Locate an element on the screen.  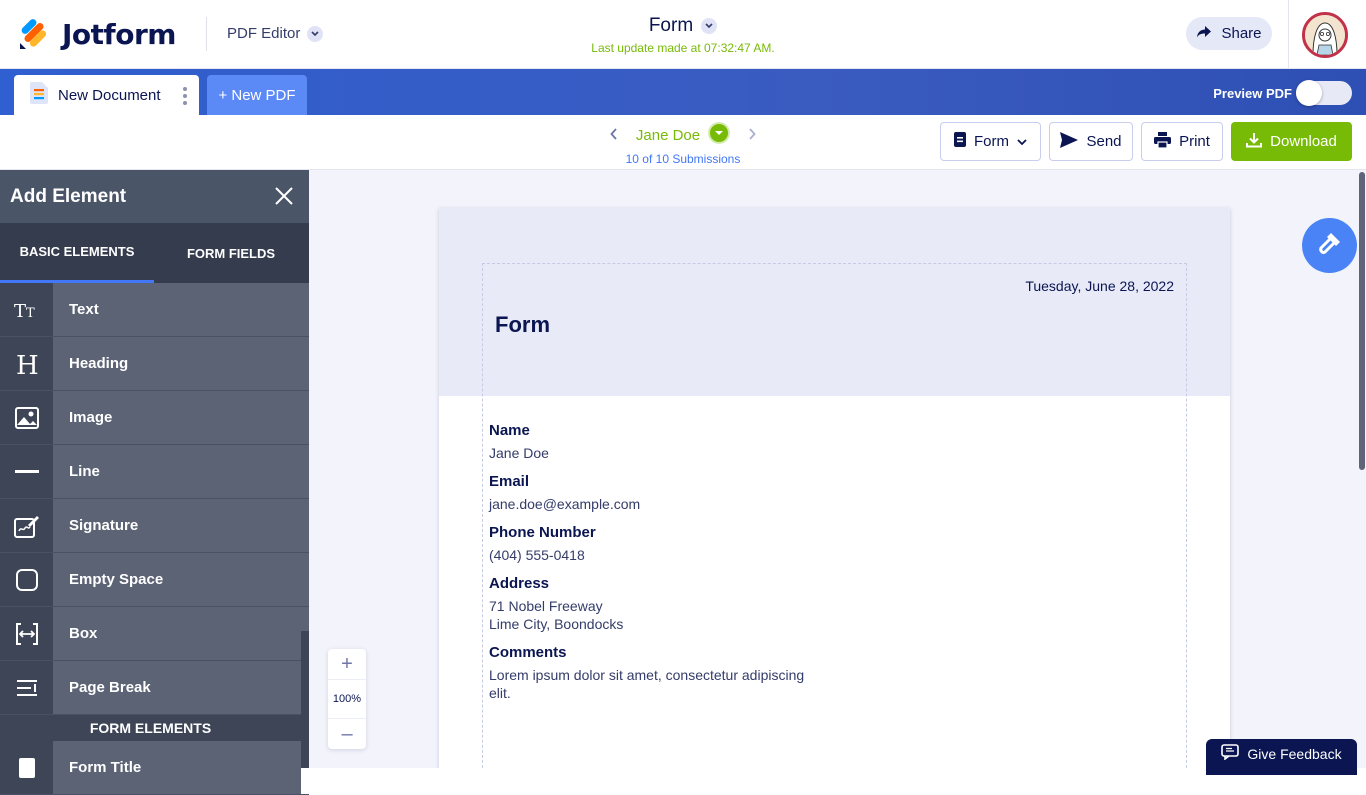
document-tab-bar: New Document + New PDF Preview PDF is located at coordinates (683, 92).